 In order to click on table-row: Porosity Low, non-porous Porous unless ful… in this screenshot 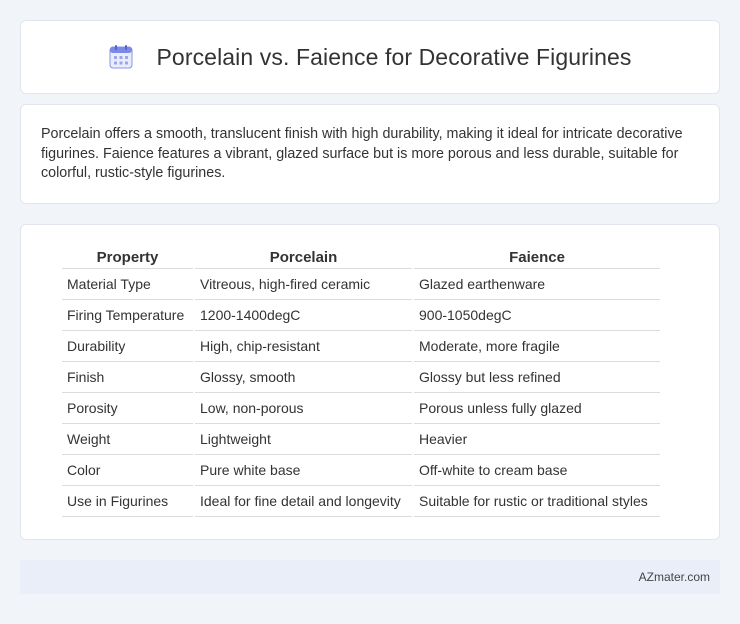, I will do `click(361, 408)`.